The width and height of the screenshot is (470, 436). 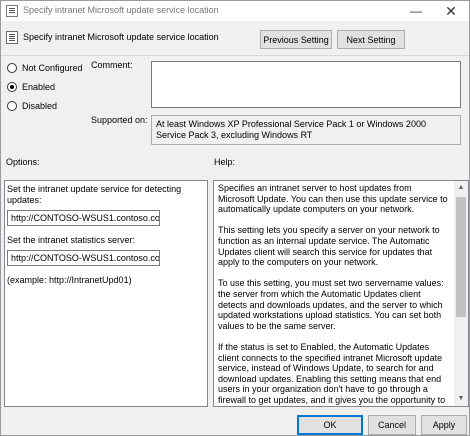 I want to click on radio-enabled: Enabled, so click(x=31, y=87).